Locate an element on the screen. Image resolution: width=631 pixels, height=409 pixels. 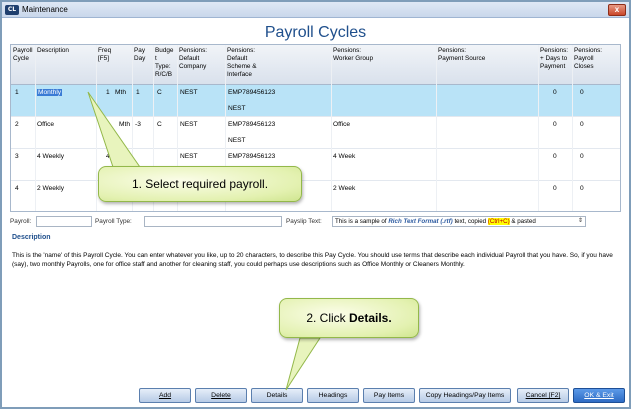
callout-step1-text: 1. Select required payroll. is located at coordinates (200, 184).